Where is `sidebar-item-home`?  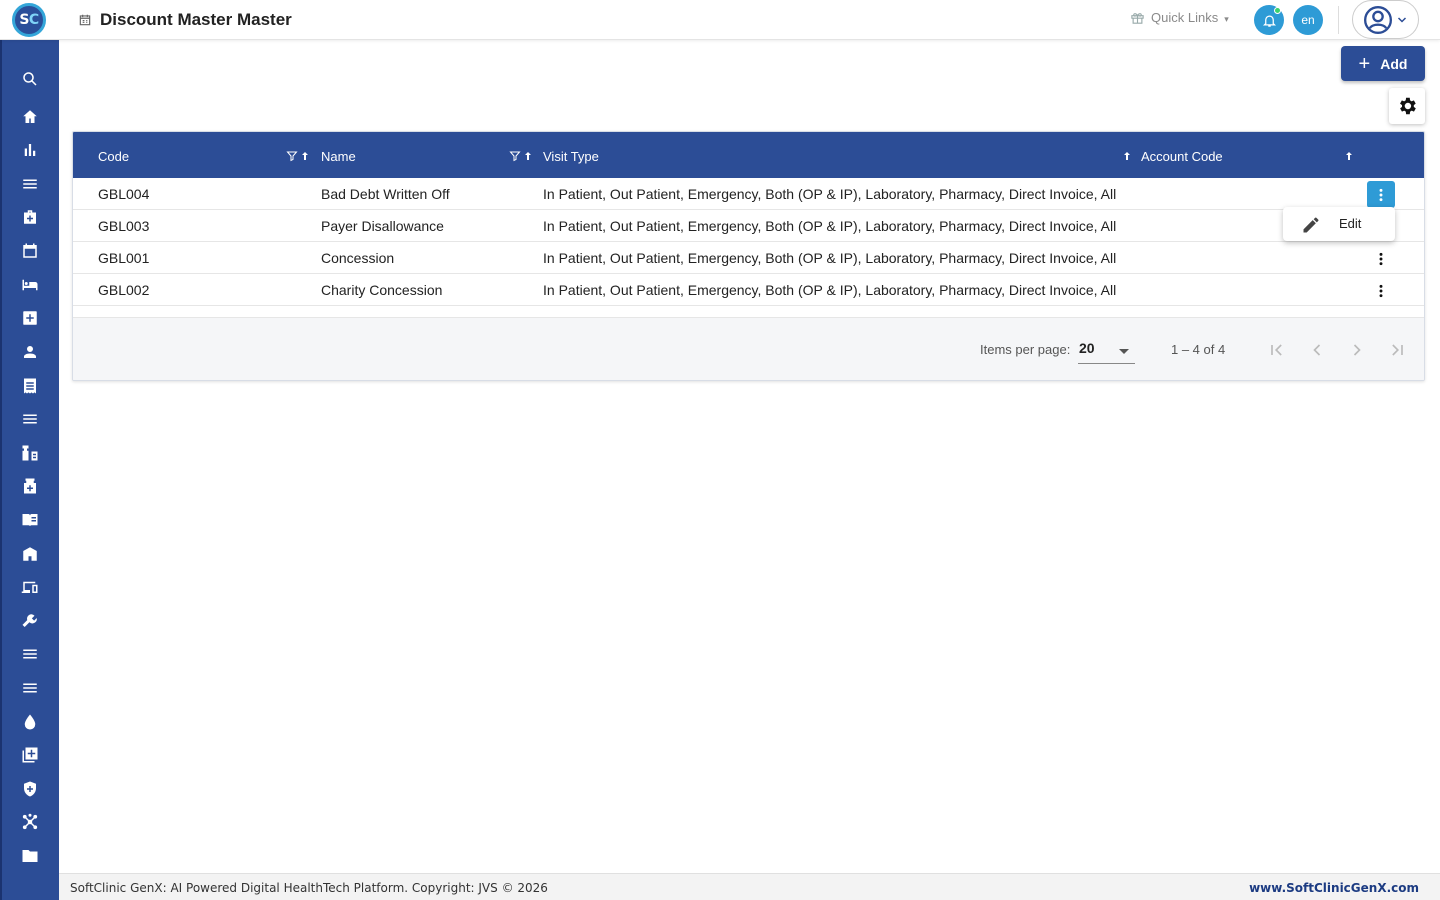
sidebar-item-home is located at coordinates (30, 117).